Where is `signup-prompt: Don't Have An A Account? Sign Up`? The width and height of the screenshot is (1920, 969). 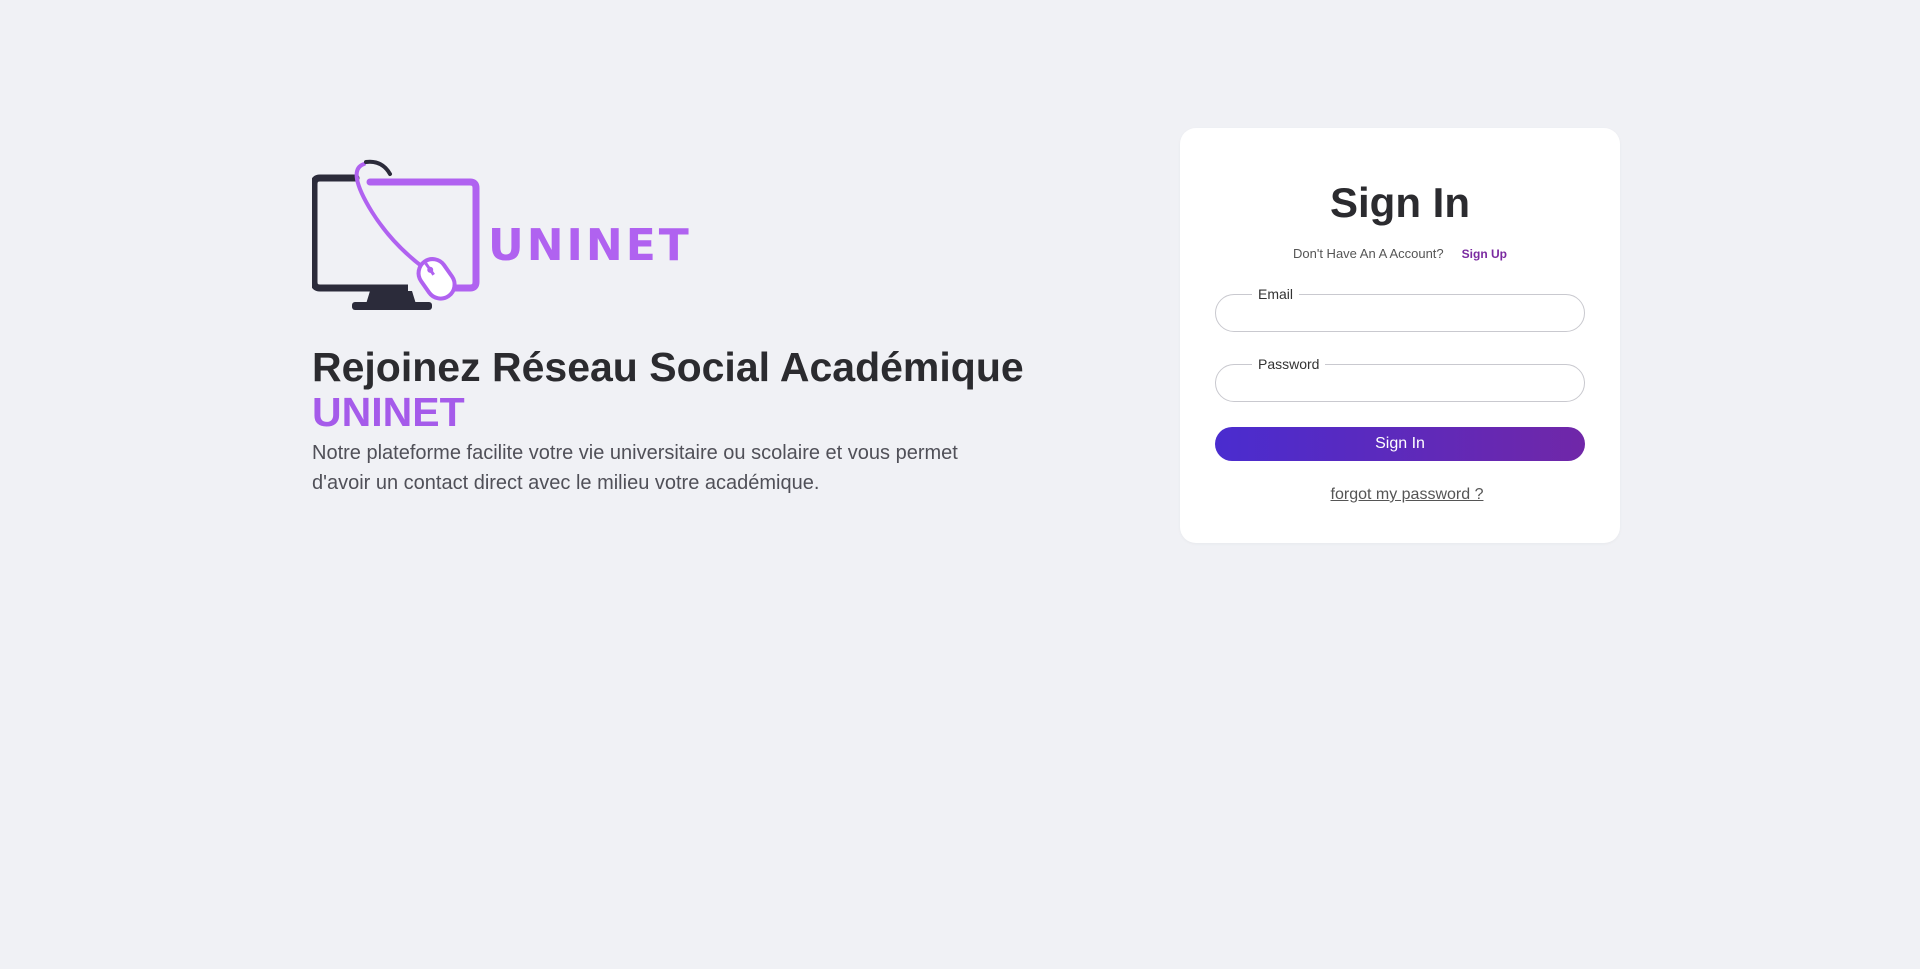
signup-prompt: Don't Have An A Account? Sign Up is located at coordinates (1400, 253).